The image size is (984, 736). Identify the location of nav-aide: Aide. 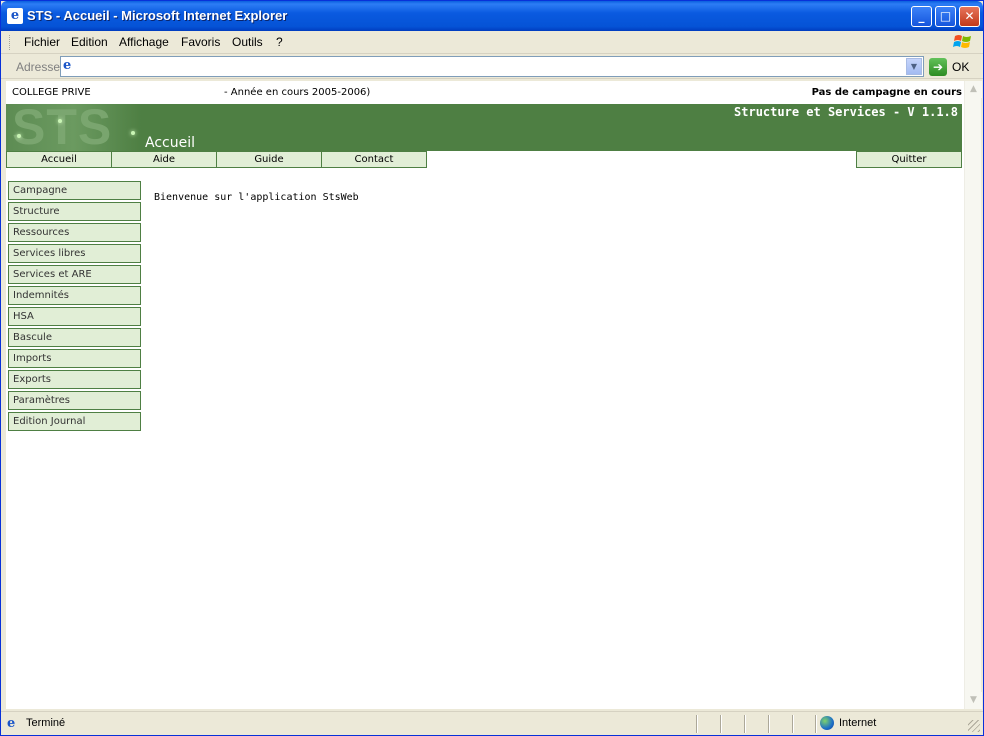
(164, 159).